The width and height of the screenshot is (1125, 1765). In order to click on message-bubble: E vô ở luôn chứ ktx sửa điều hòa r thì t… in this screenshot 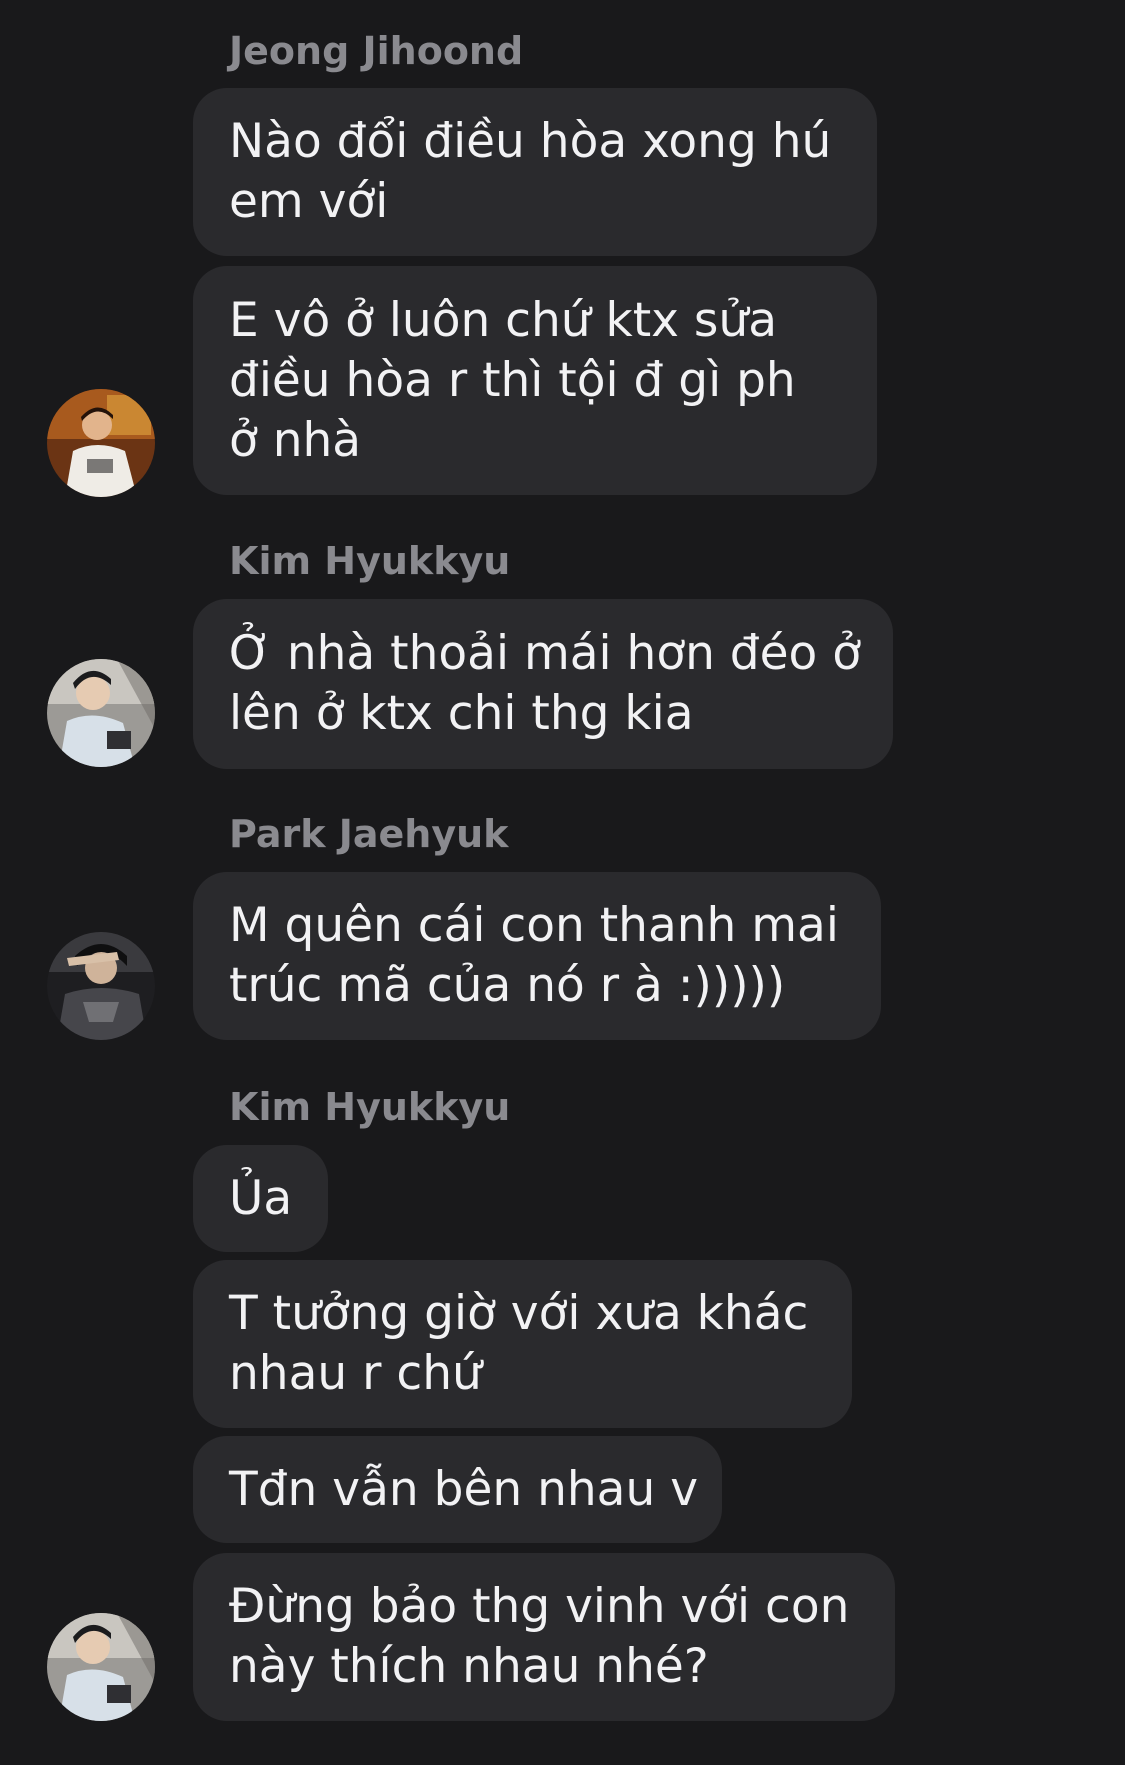, I will do `click(535, 380)`.